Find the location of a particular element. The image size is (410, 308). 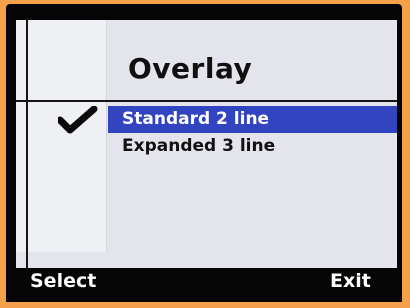

option-expanded-3-line: Expanded 3 line is located at coordinates (252, 146).